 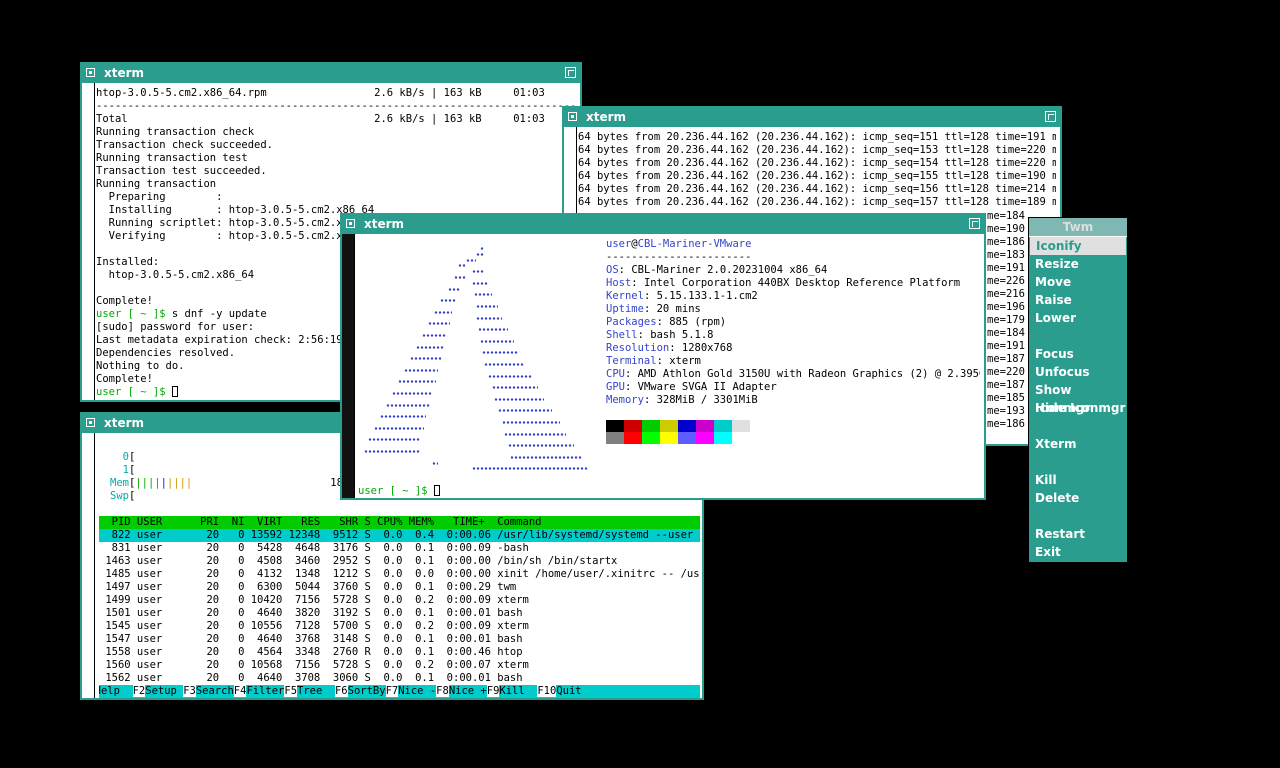 I want to click on fkey-number: F6, so click(x=341, y=691).